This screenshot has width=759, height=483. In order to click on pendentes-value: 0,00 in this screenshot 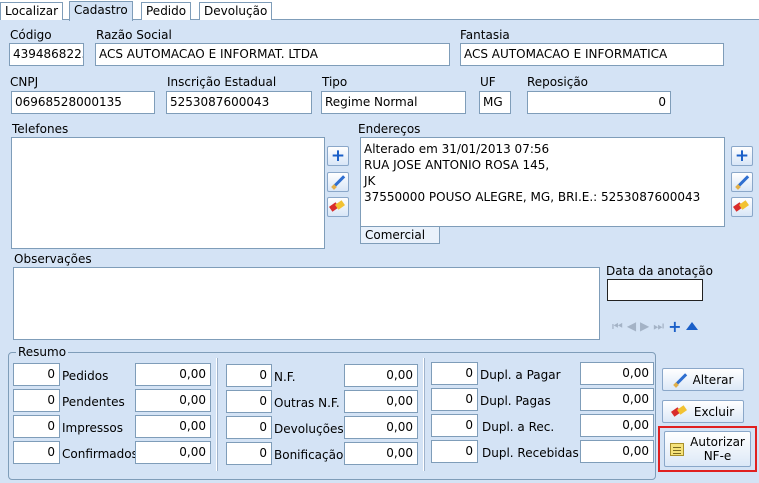, I will do `click(173, 400)`.